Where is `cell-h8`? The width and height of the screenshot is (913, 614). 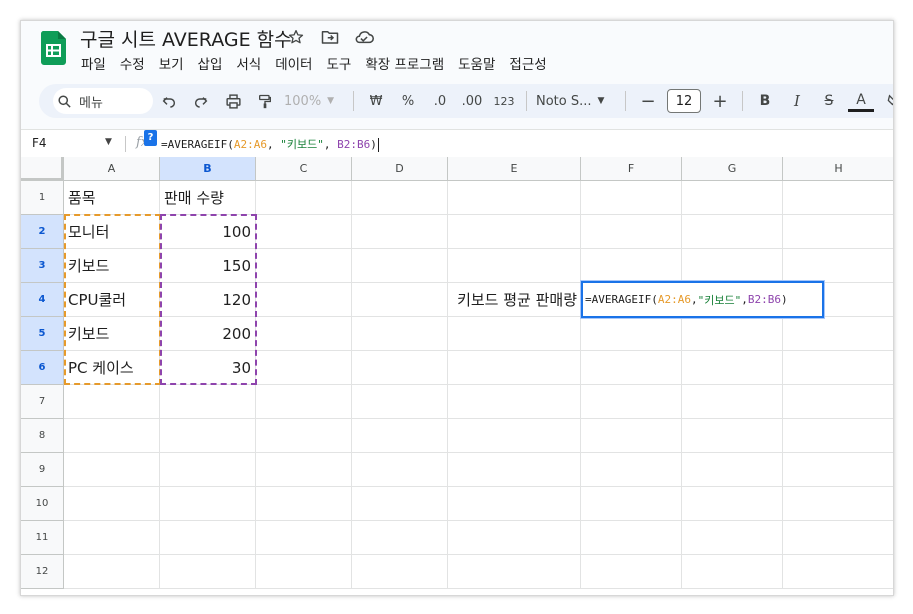
cell-h8 is located at coordinates (838, 436).